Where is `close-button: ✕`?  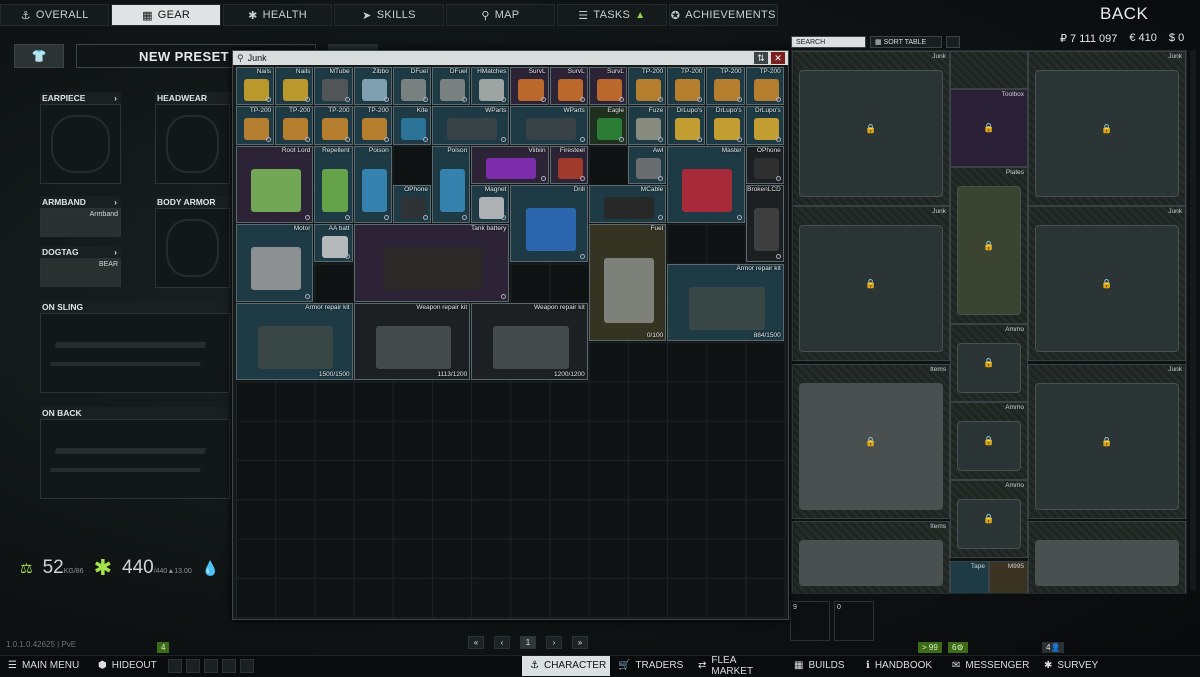
close-button: ✕ is located at coordinates (778, 58).